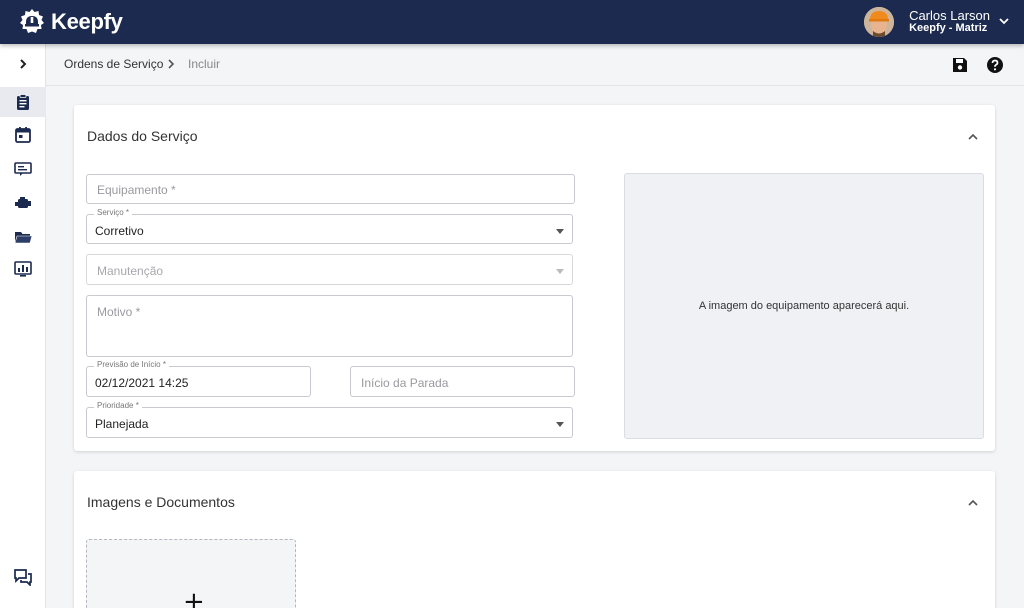  Describe the element at coordinates (136, 190) in the screenshot. I see `equipment-placeholder: Equipamento *` at that location.